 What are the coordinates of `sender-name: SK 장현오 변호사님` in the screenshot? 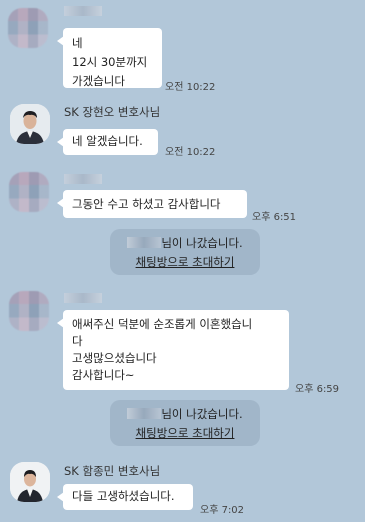 It's located at (112, 112).